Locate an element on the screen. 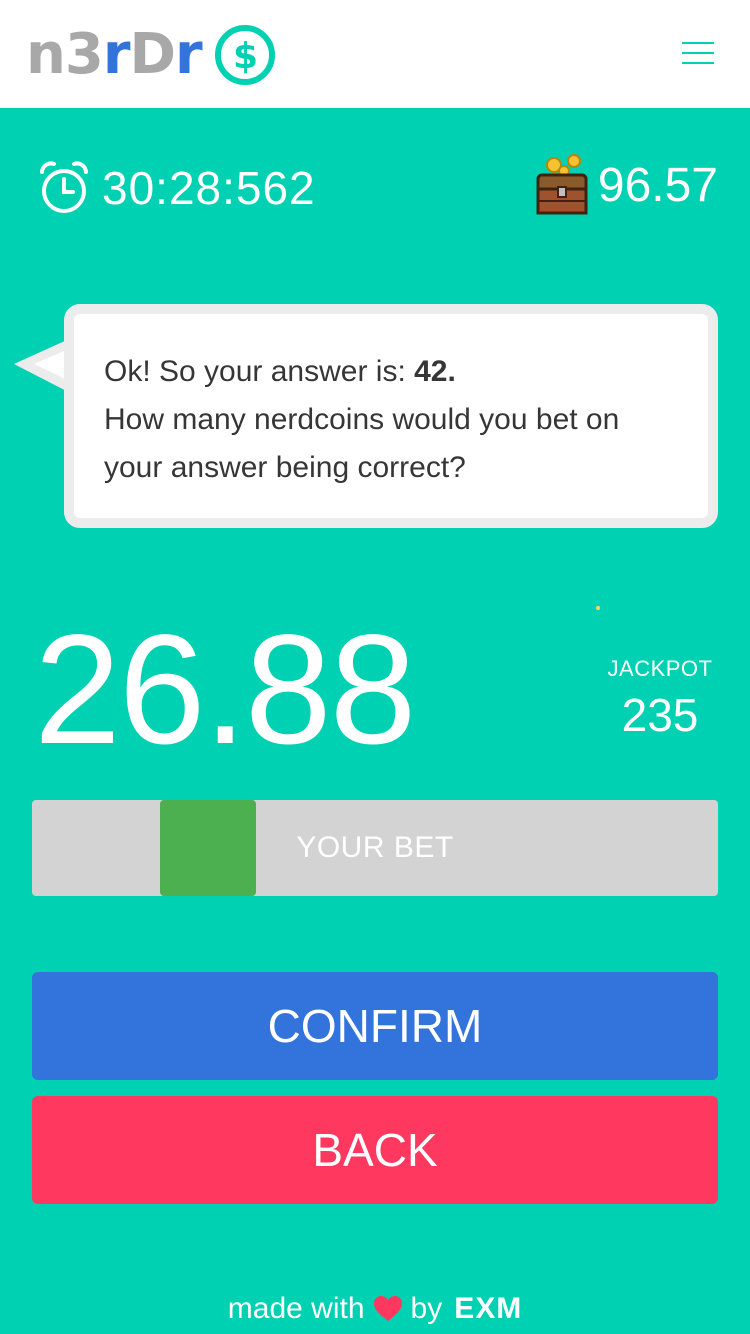 The image size is (750, 1334). app-header: n3 r Dr $ is located at coordinates (375, 54).